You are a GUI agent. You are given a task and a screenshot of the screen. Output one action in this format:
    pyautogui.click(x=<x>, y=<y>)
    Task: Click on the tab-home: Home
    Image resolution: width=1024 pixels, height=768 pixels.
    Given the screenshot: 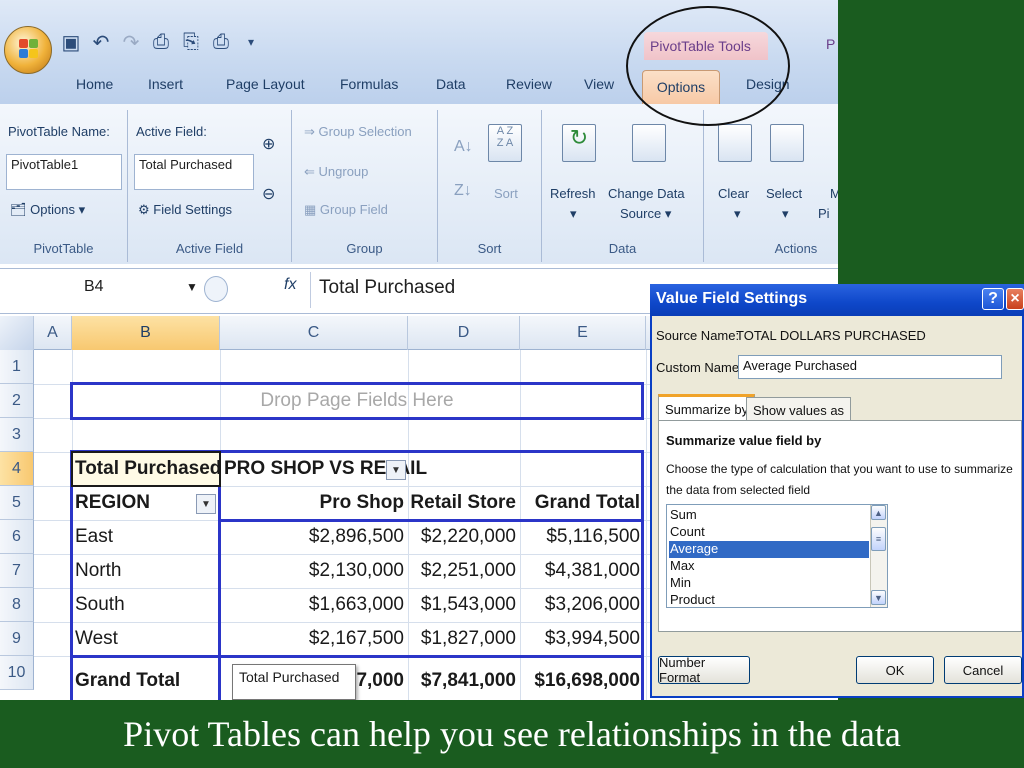 What is the action you would take?
    pyautogui.click(x=94, y=84)
    